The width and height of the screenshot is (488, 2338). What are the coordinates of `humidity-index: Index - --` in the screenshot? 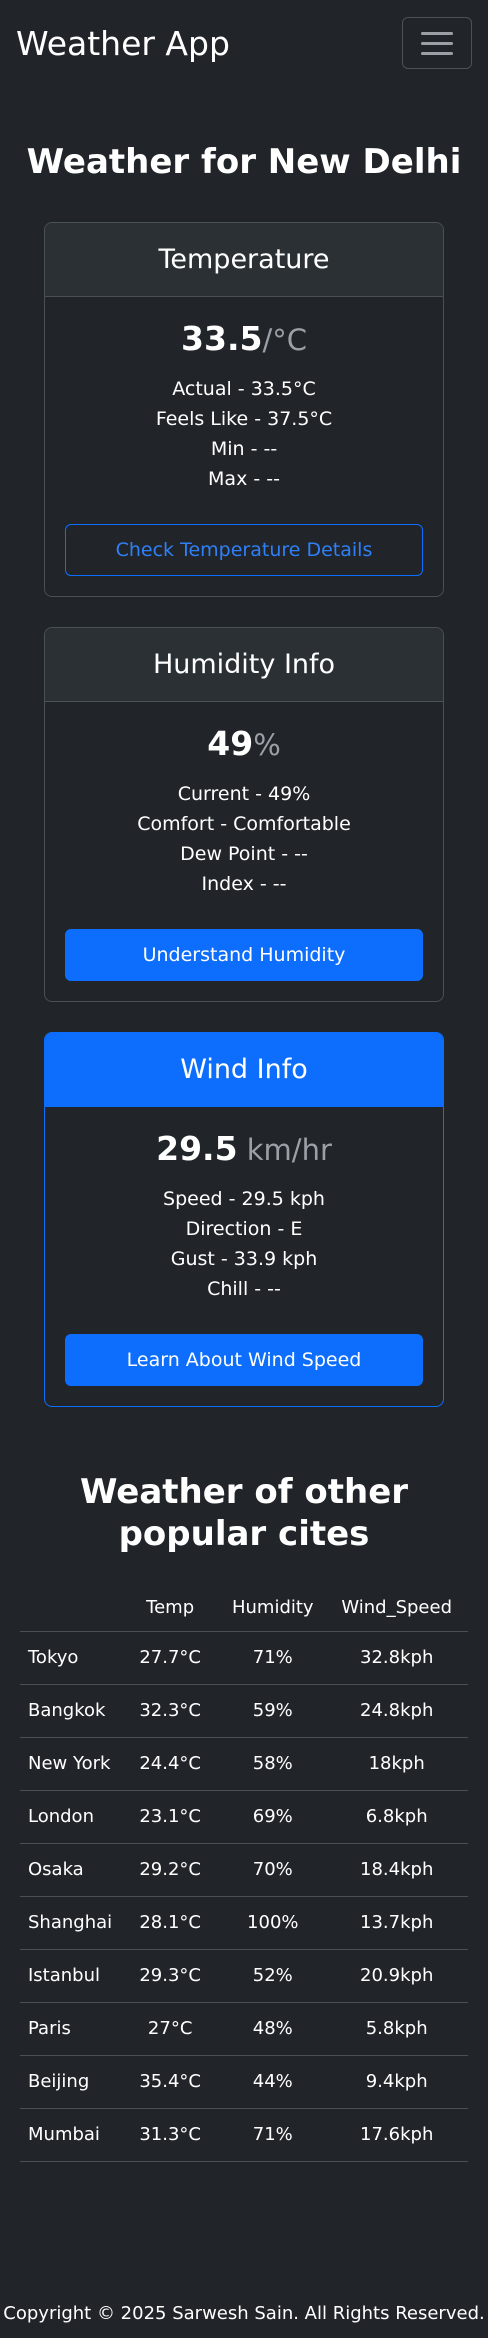 It's located at (244, 884).